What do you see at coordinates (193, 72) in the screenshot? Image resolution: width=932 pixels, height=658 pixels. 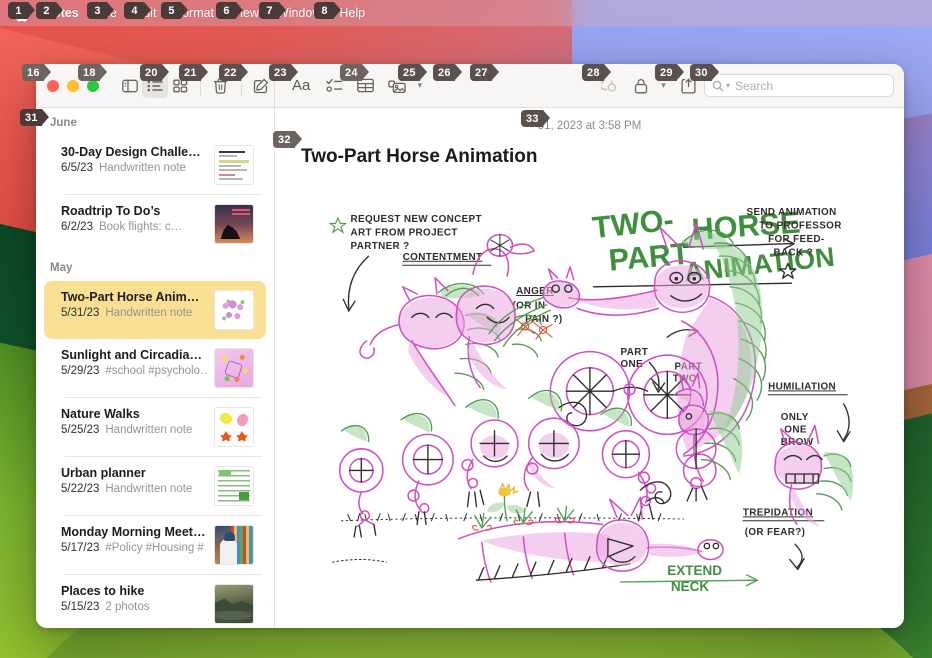 I see `tag-21: 21` at bounding box center [193, 72].